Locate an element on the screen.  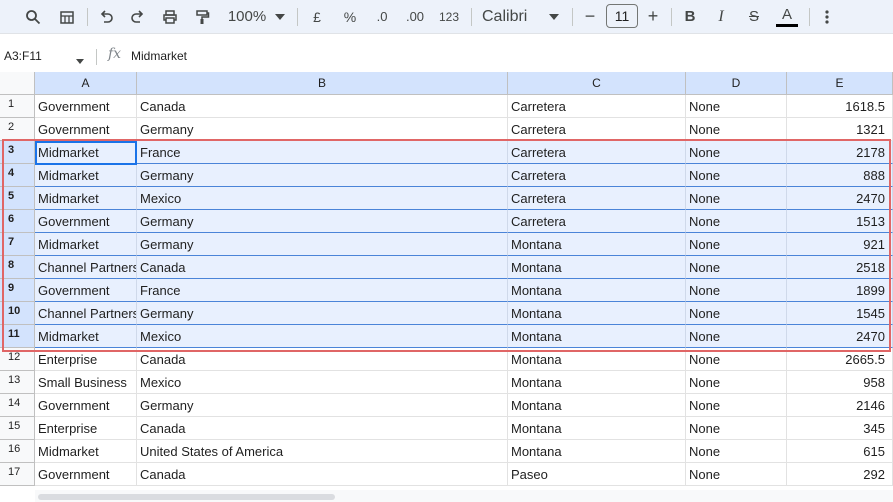
cell-d17: None is located at coordinates (736, 474).